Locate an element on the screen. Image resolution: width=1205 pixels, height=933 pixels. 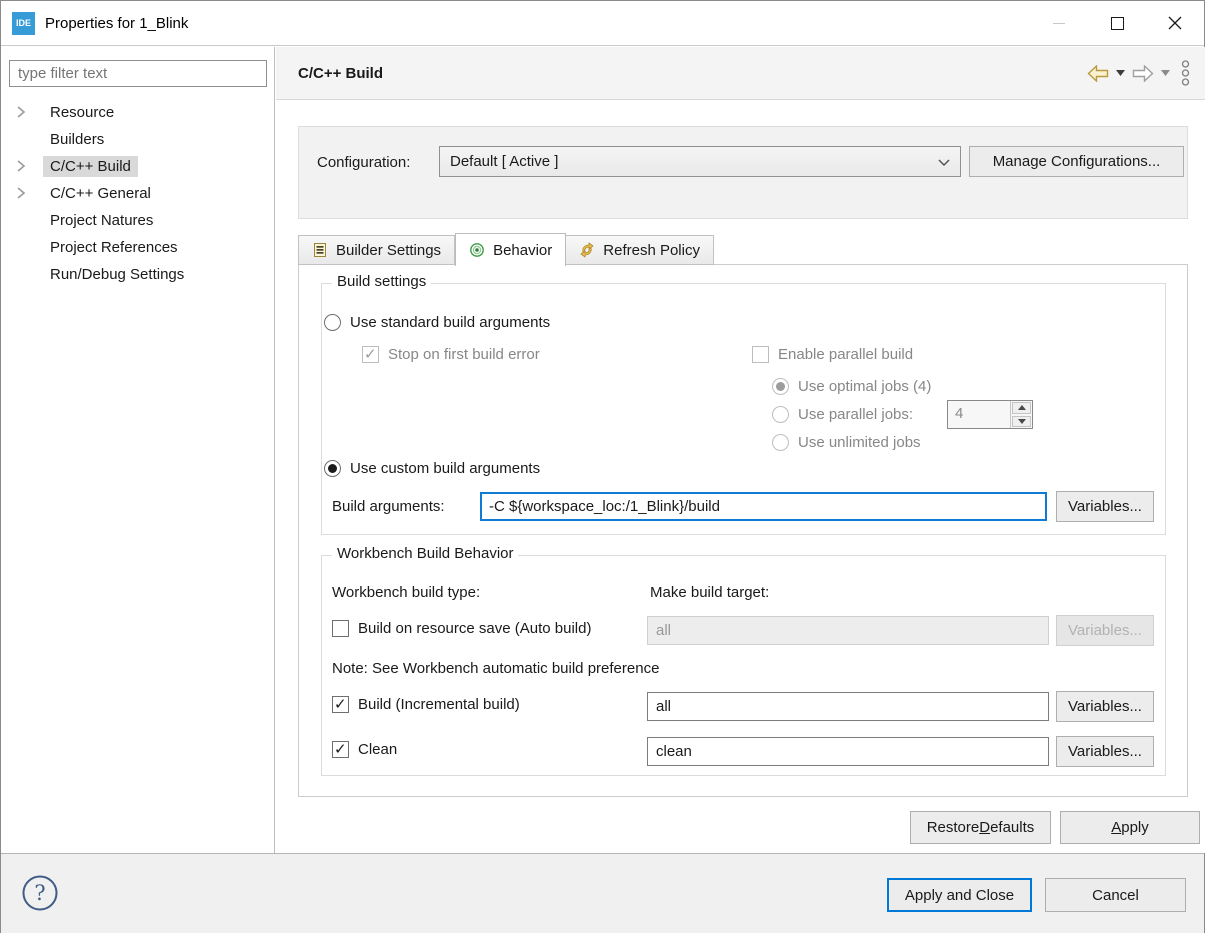
chevron-down-icon is located at coordinates (944, 162).